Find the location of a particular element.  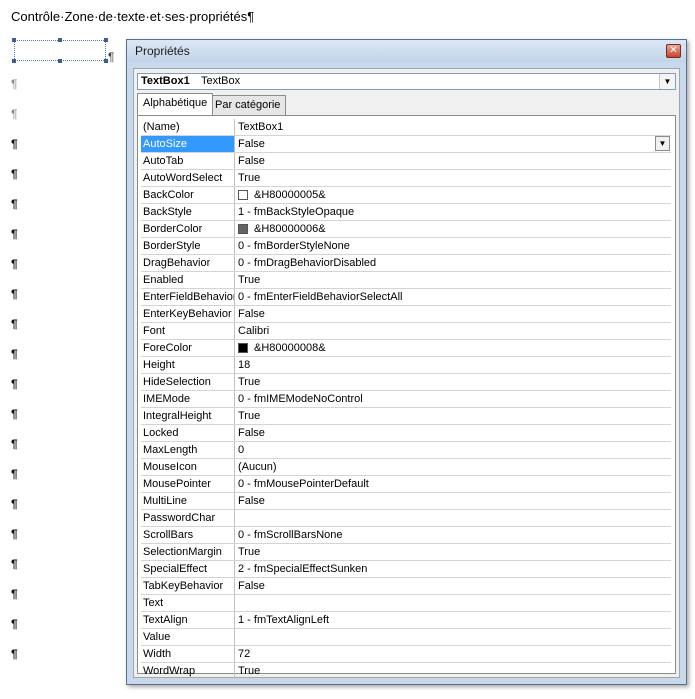

property-value: 0 - fmBorderStyleNone is located at coordinates (453, 246).